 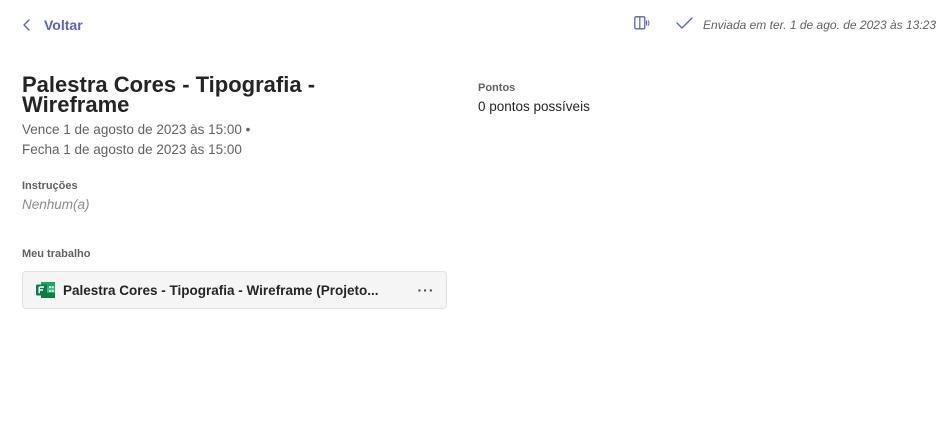 I want to click on points-value: 0 pontos possíveis, so click(x=534, y=106).